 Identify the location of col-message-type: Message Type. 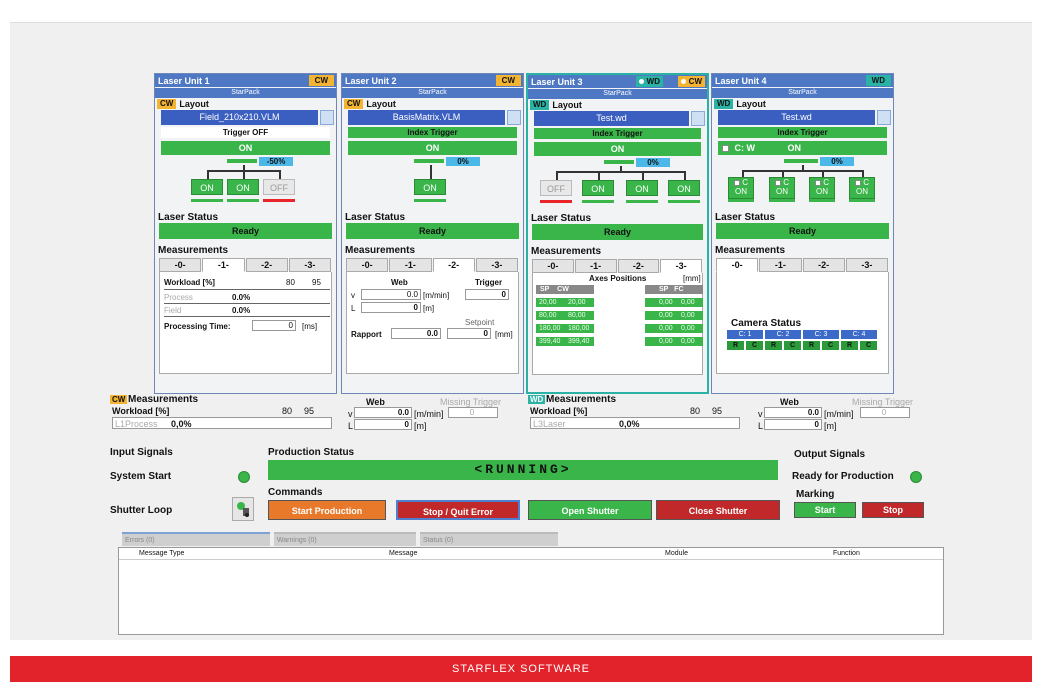
(161, 554).